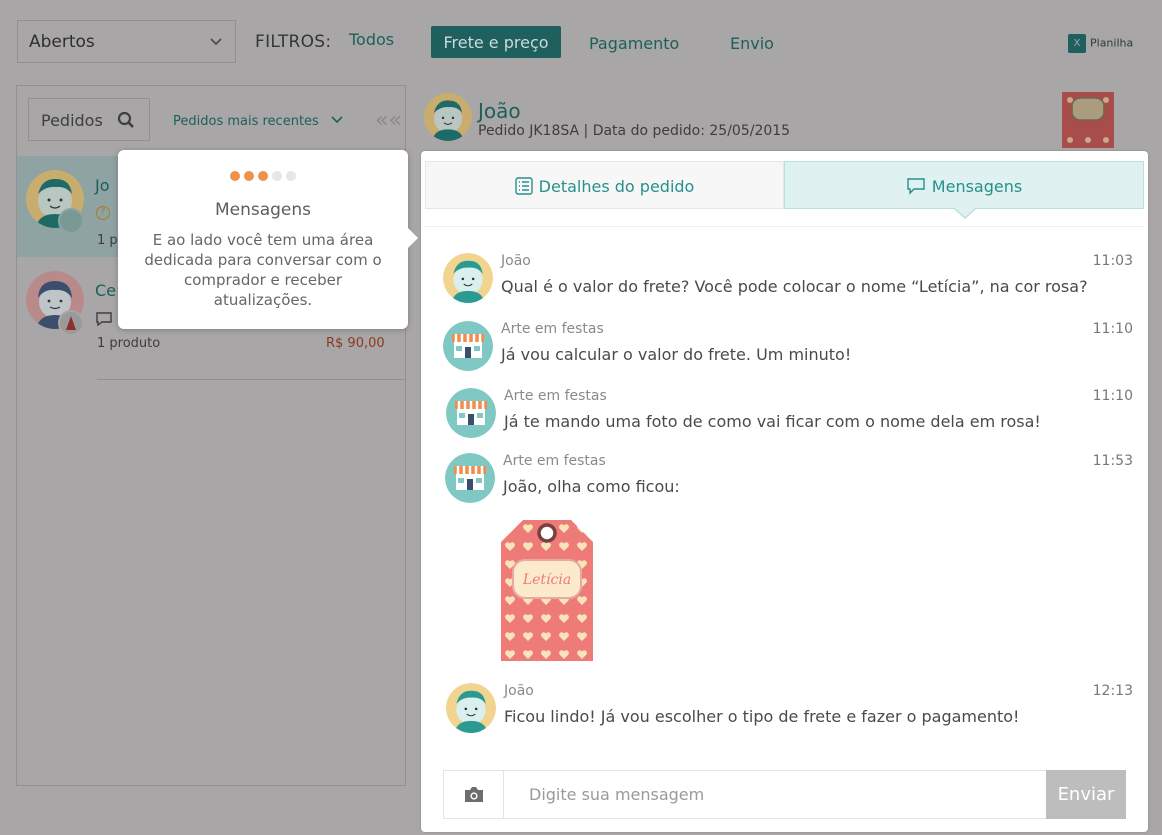  I want to click on message-icon, so click(104, 319).